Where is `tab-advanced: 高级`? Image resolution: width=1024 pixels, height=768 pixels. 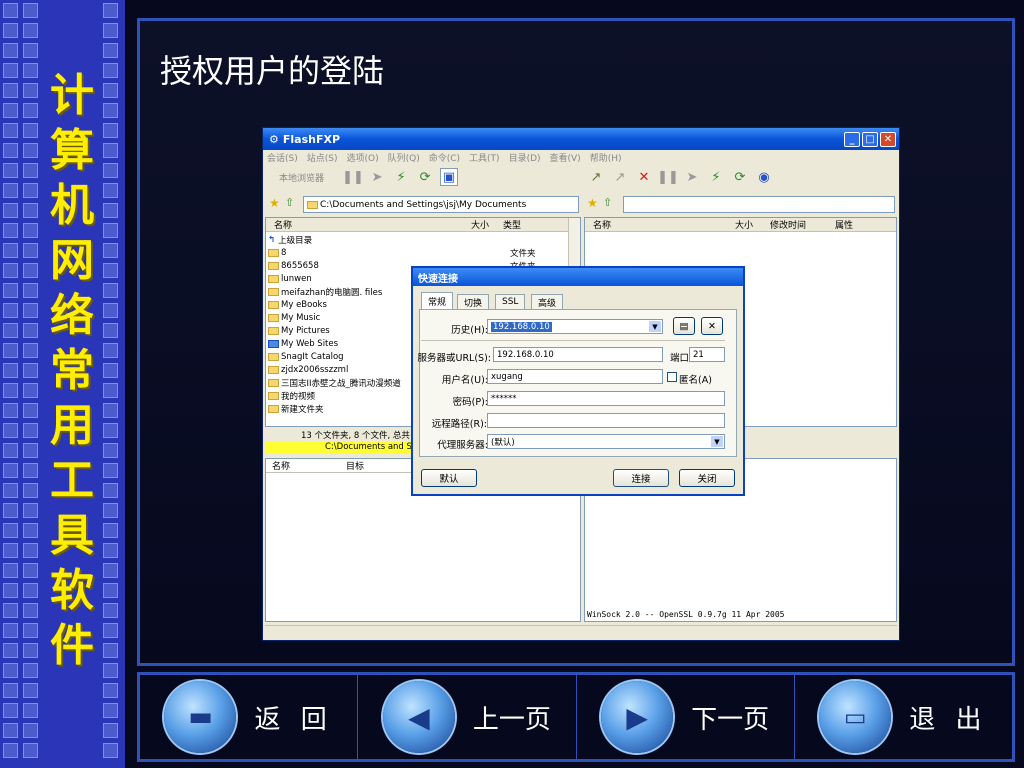 tab-advanced: 高级 is located at coordinates (547, 301).